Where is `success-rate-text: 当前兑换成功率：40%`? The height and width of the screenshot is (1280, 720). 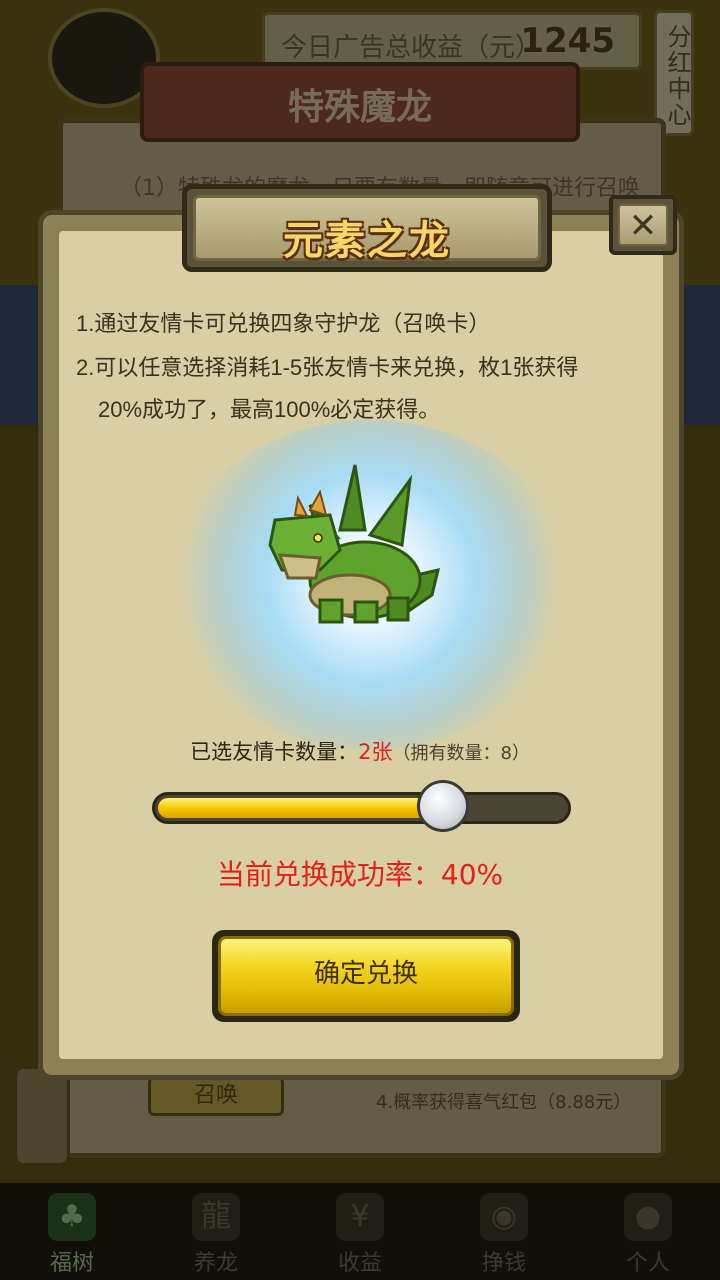 success-rate-text: 当前兑换成功率：40% is located at coordinates (360, 874).